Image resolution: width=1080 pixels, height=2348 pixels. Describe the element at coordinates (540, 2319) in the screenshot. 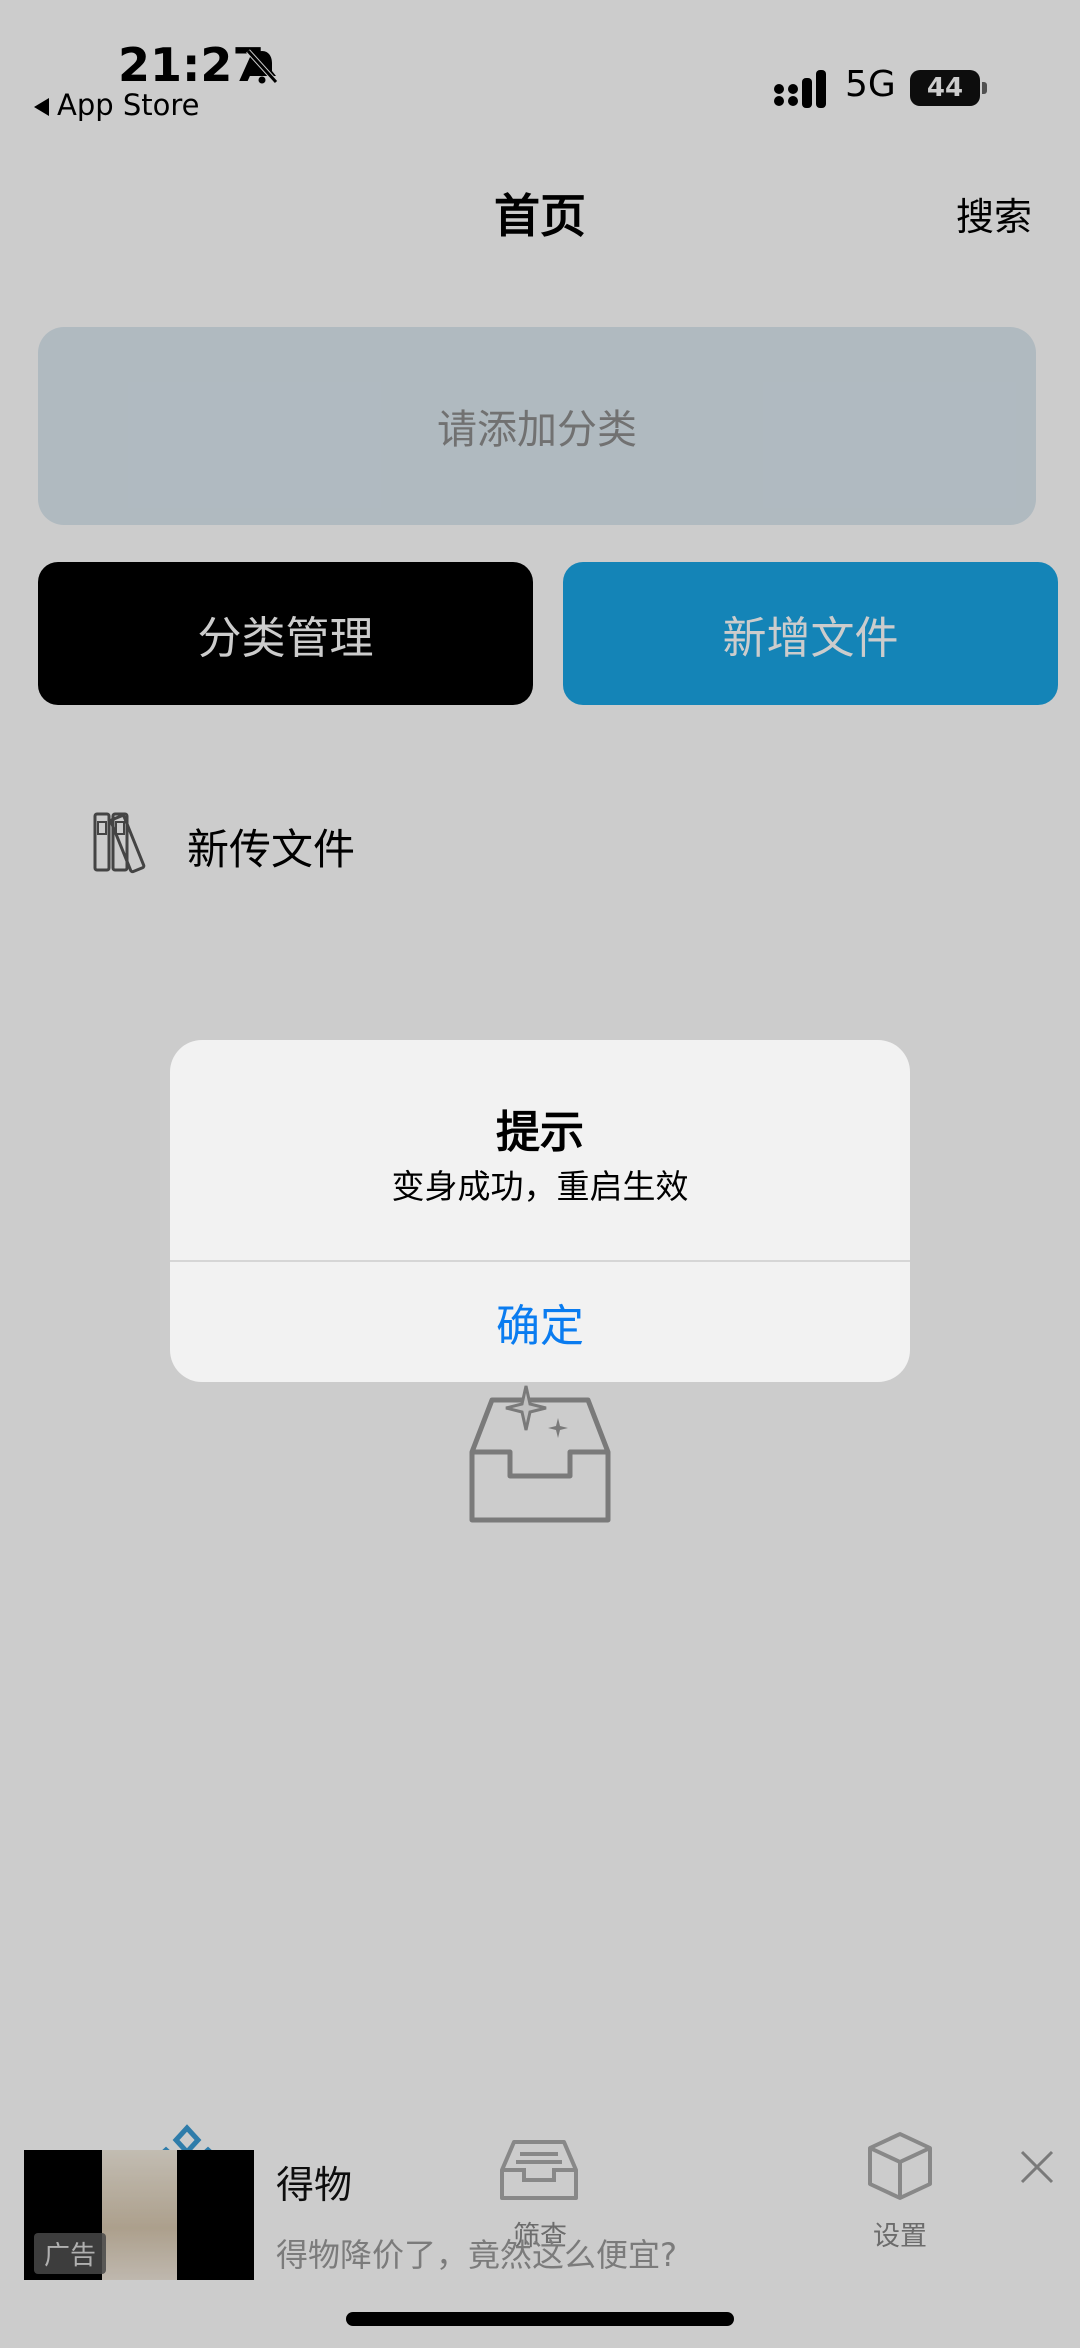

I see `home-indicator` at that location.